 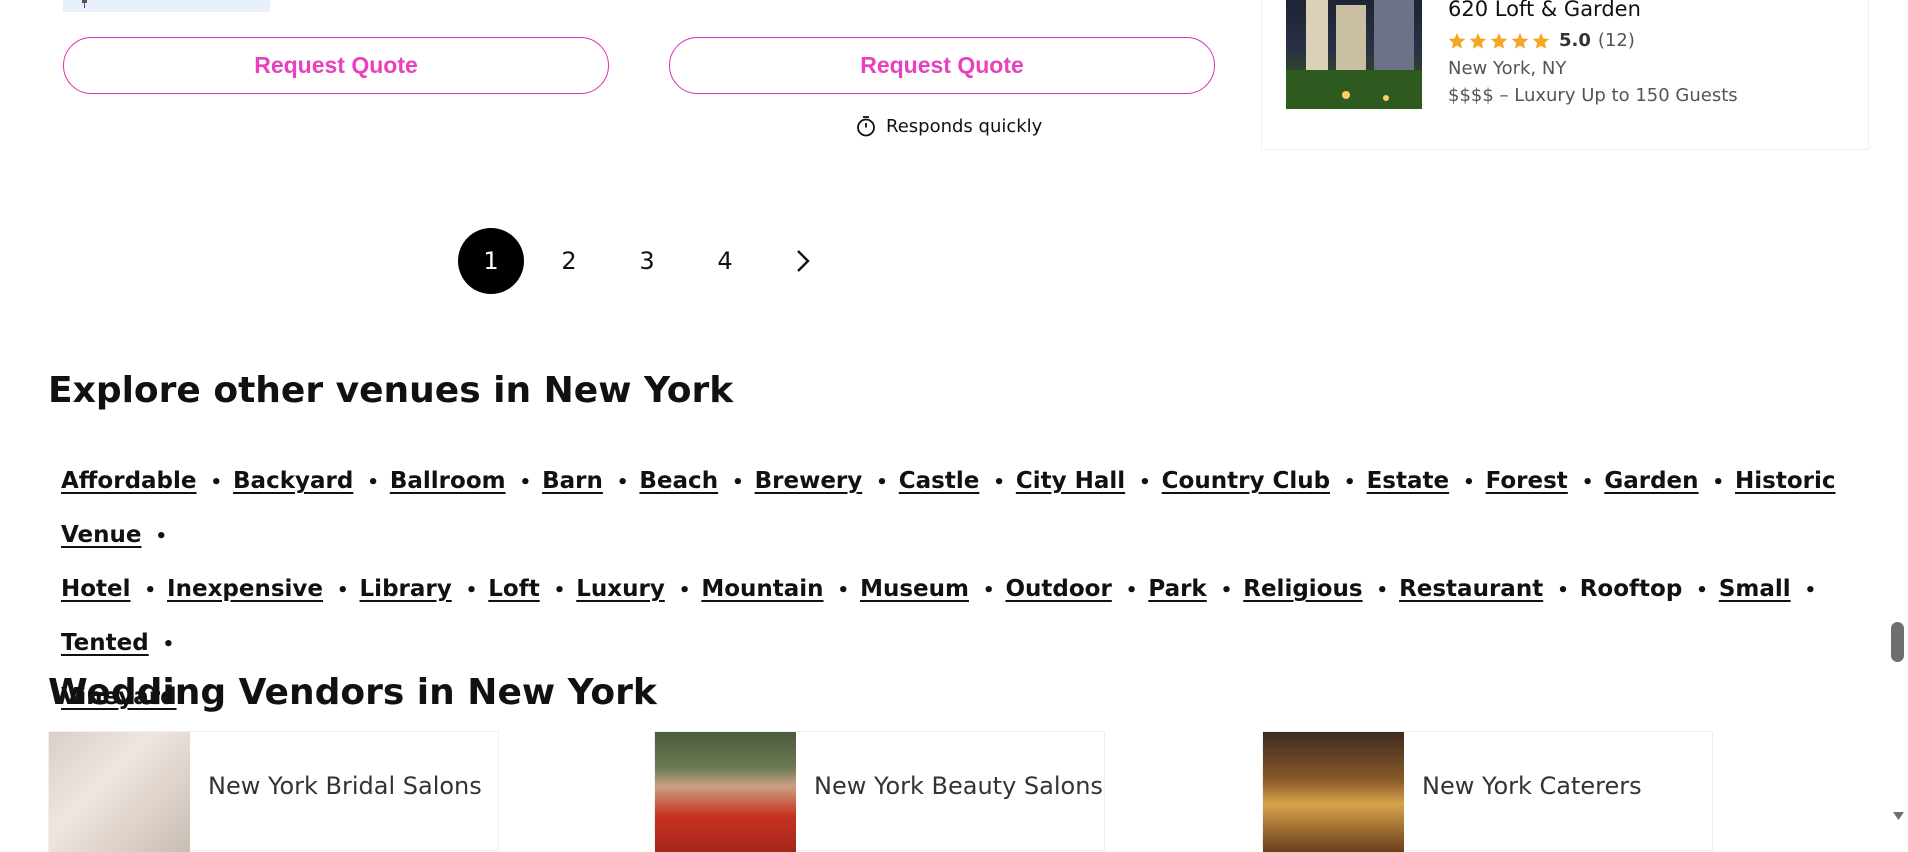 I want to click on page-3-button: 3, so click(x=647, y=261).